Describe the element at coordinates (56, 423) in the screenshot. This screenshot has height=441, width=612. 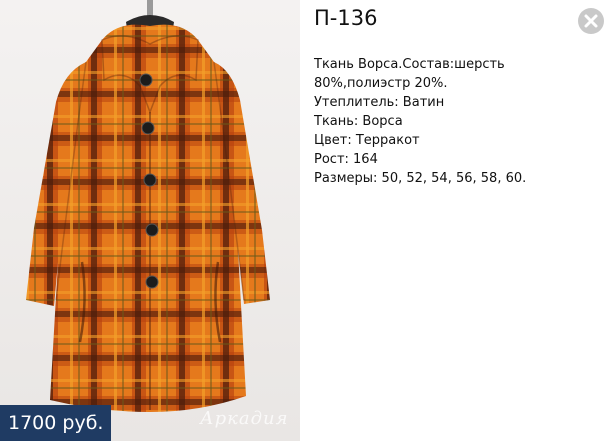
I see `price-badge: 1700 руб.` at that location.